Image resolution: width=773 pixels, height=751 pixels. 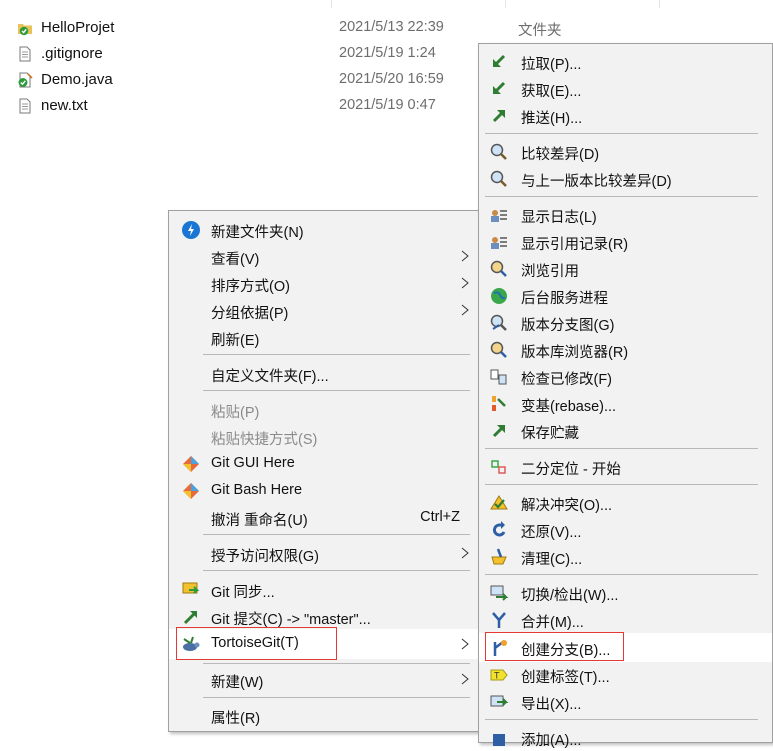 What do you see at coordinates (560, 155) in the screenshot?
I see `menu-label: 比较差异(D)` at bounding box center [560, 155].